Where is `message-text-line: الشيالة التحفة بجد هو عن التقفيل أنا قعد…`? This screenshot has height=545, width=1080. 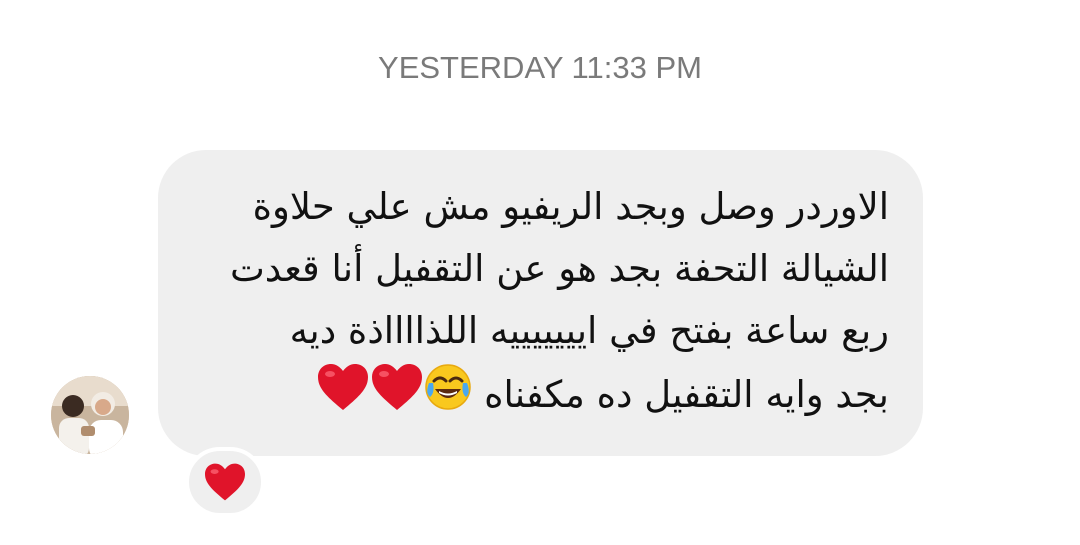 message-text-line: الشيالة التحفة بجد هو عن التقفيل أنا قعد… is located at coordinates (559, 268).